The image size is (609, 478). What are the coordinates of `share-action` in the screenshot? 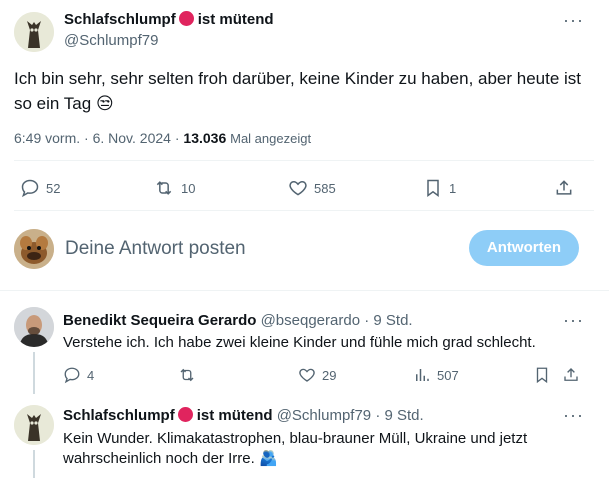 It's located at (567, 188).